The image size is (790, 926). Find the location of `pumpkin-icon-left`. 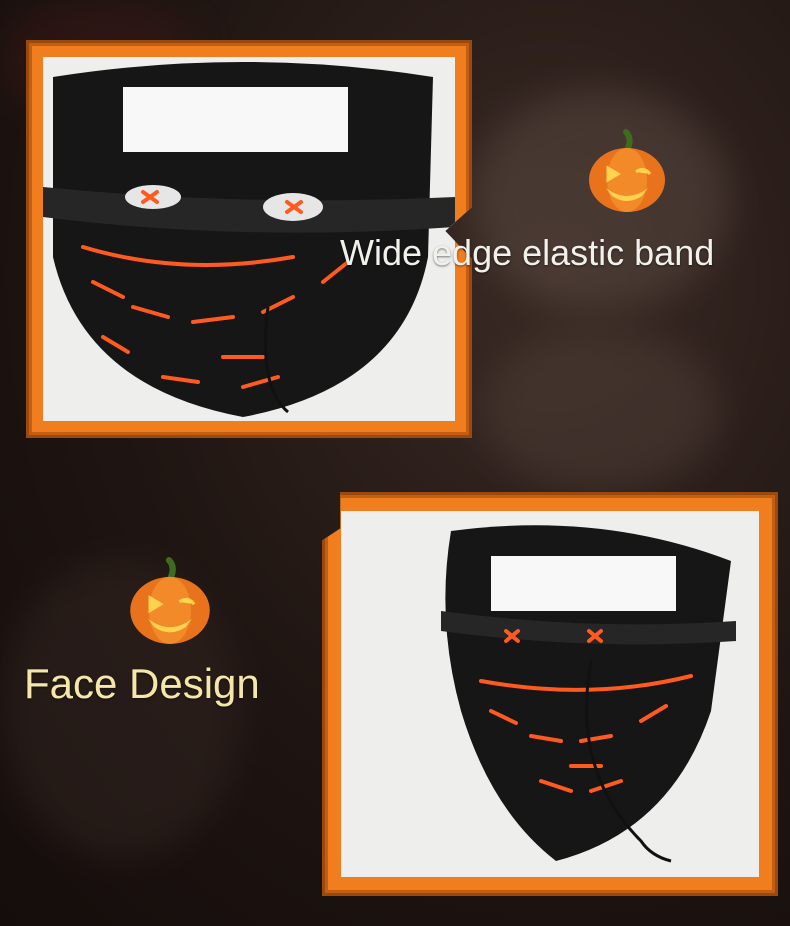

pumpkin-icon-left is located at coordinates (170, 600).